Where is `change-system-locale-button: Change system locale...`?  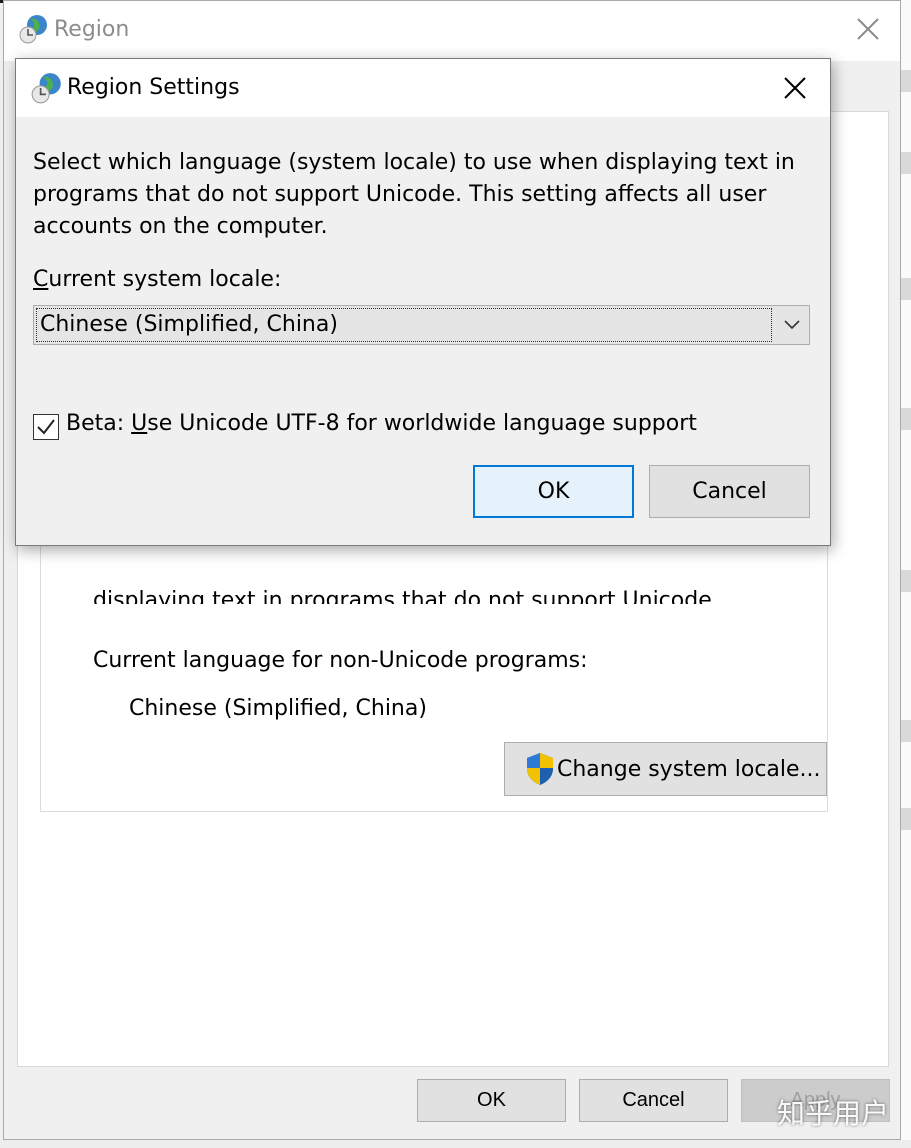 change-system-locale-button: Change system locale... is located at coordinates (665, 769).